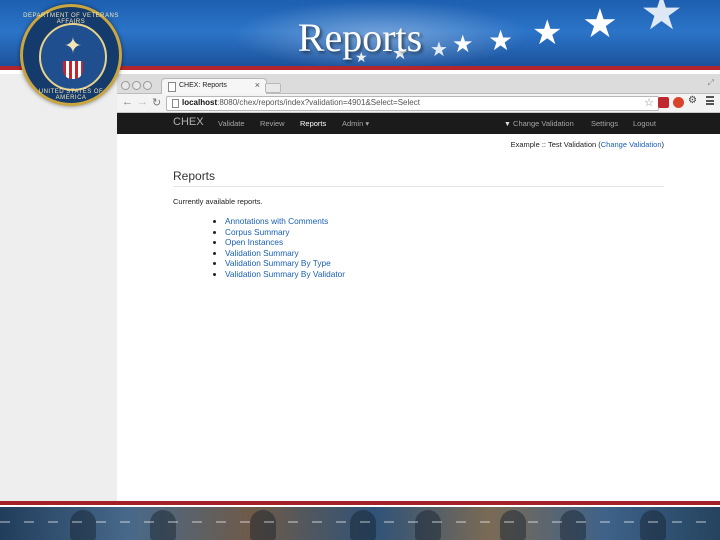 This screenshot has width=720, height=540. I want to click on back-button-icon: ←, so click(127, 102).